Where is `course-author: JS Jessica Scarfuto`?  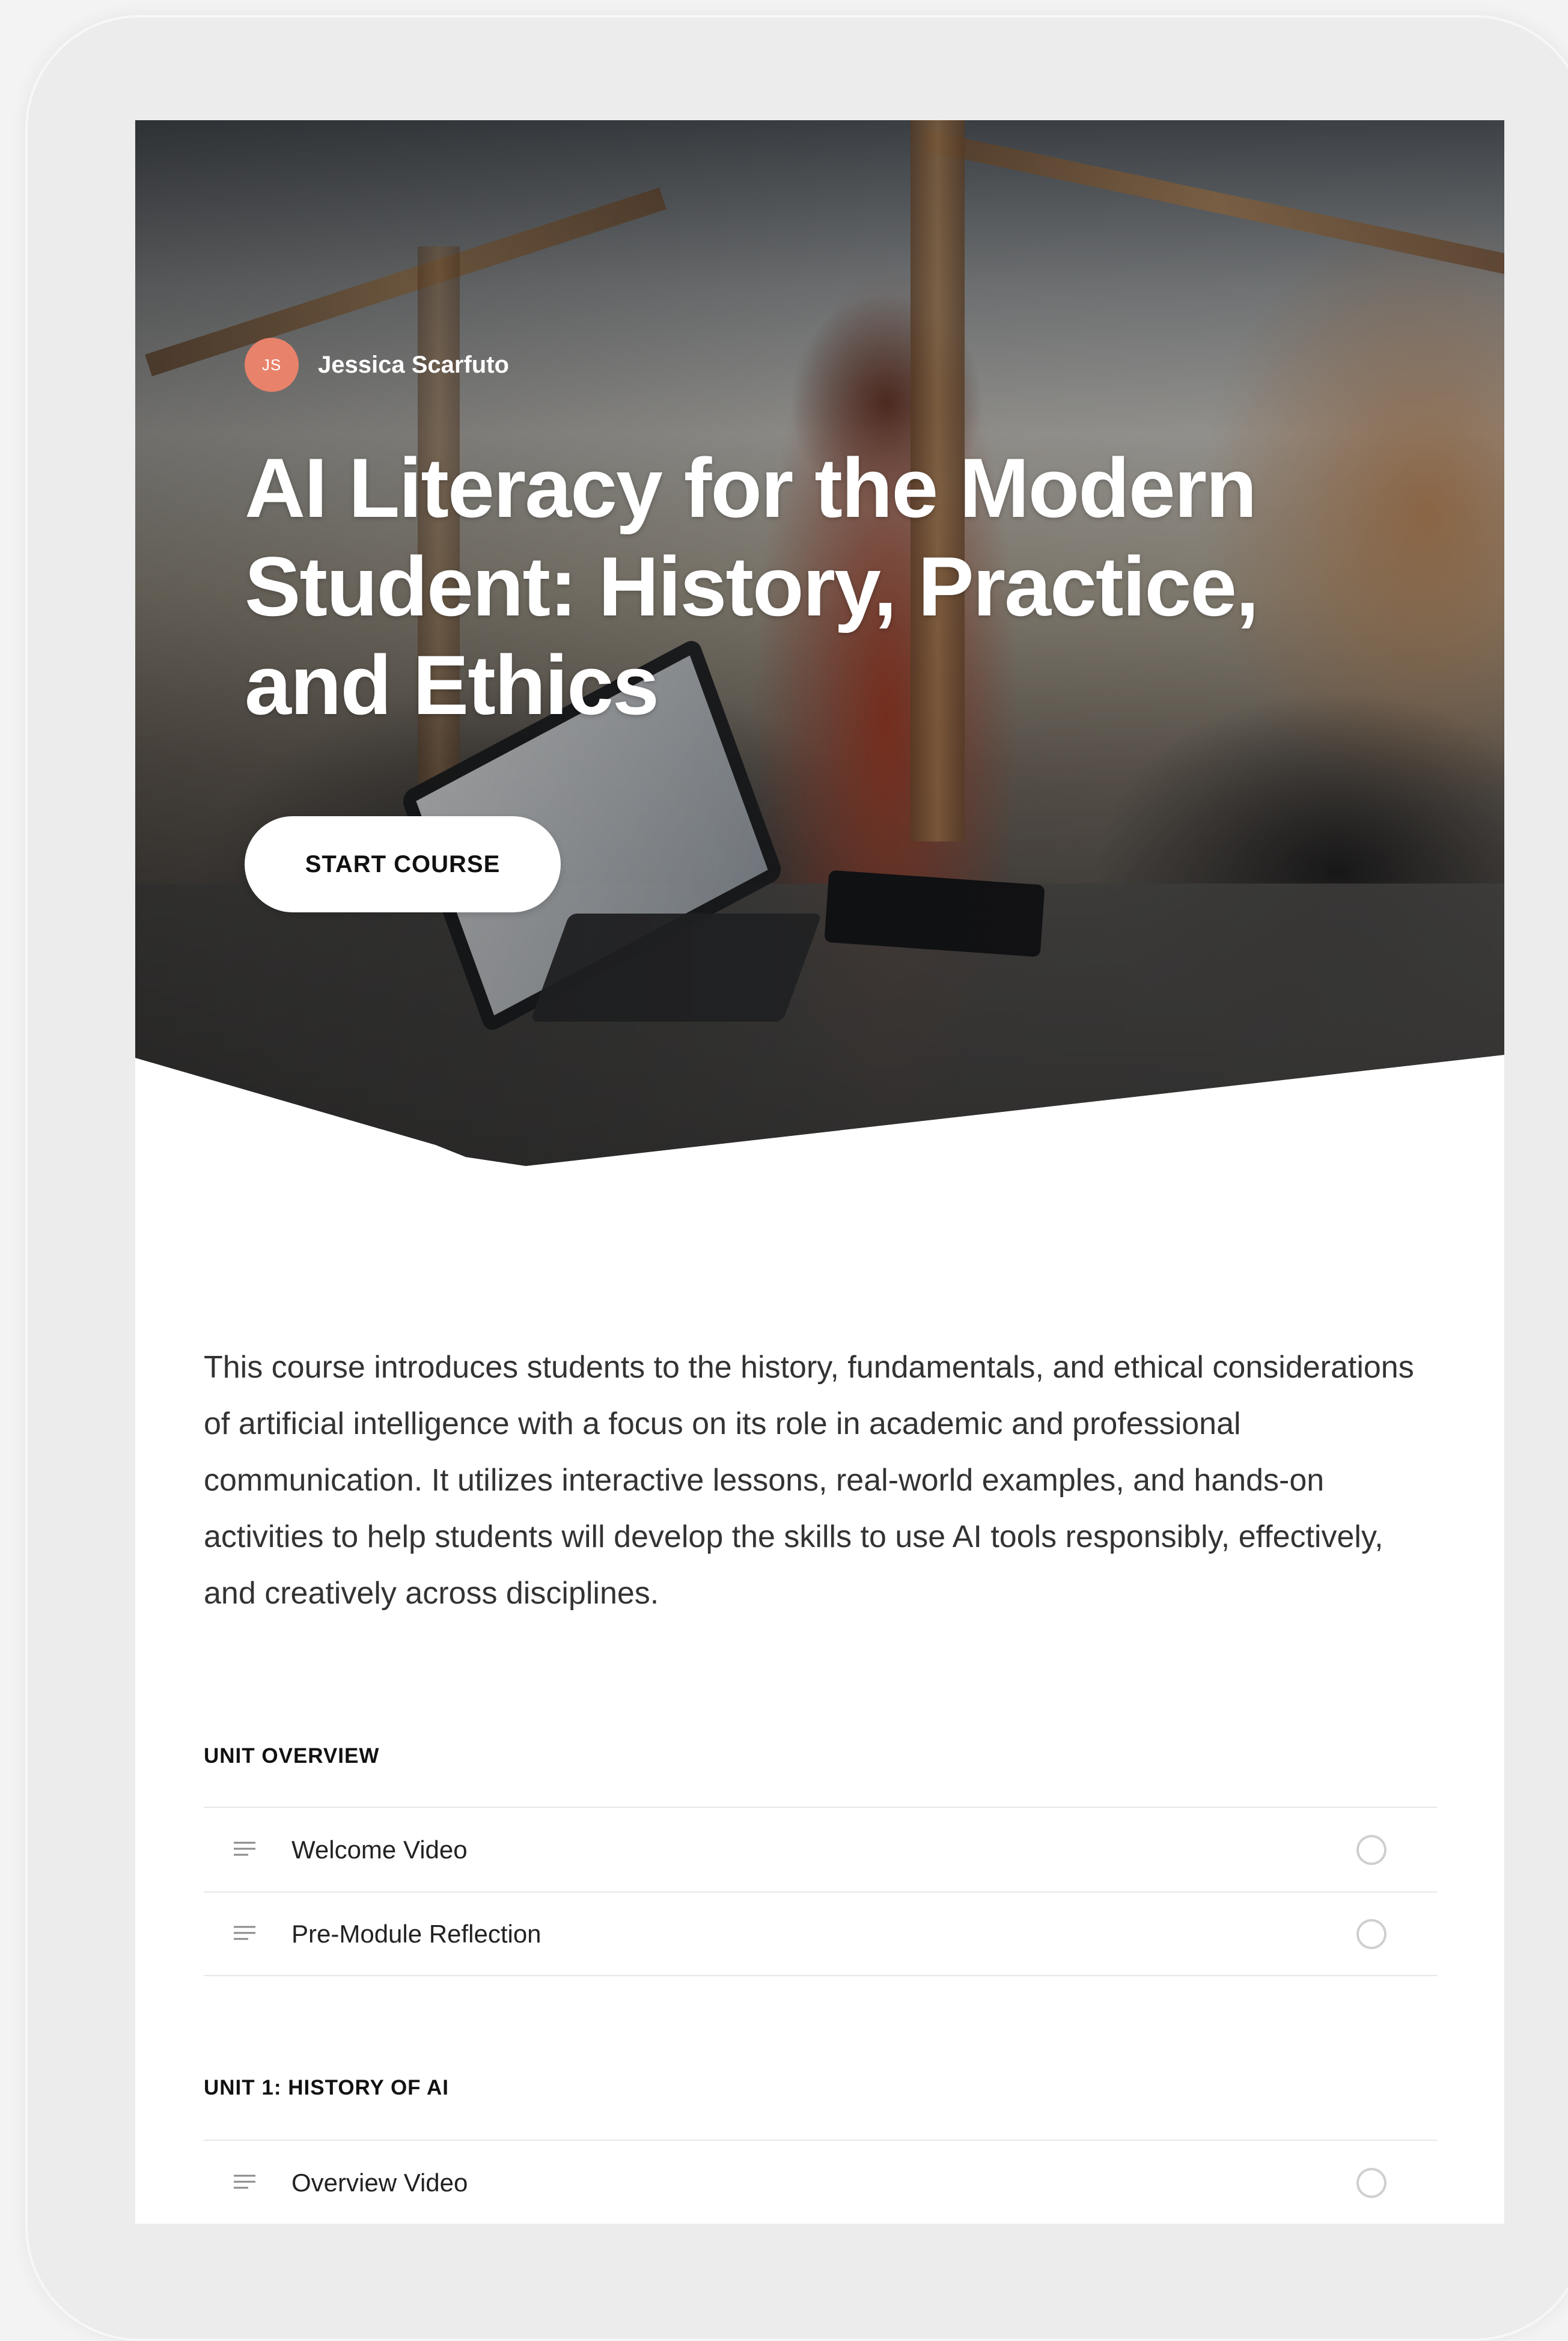
course-author: JS Jessica Scarfuto is located at coordinates (377, 365).